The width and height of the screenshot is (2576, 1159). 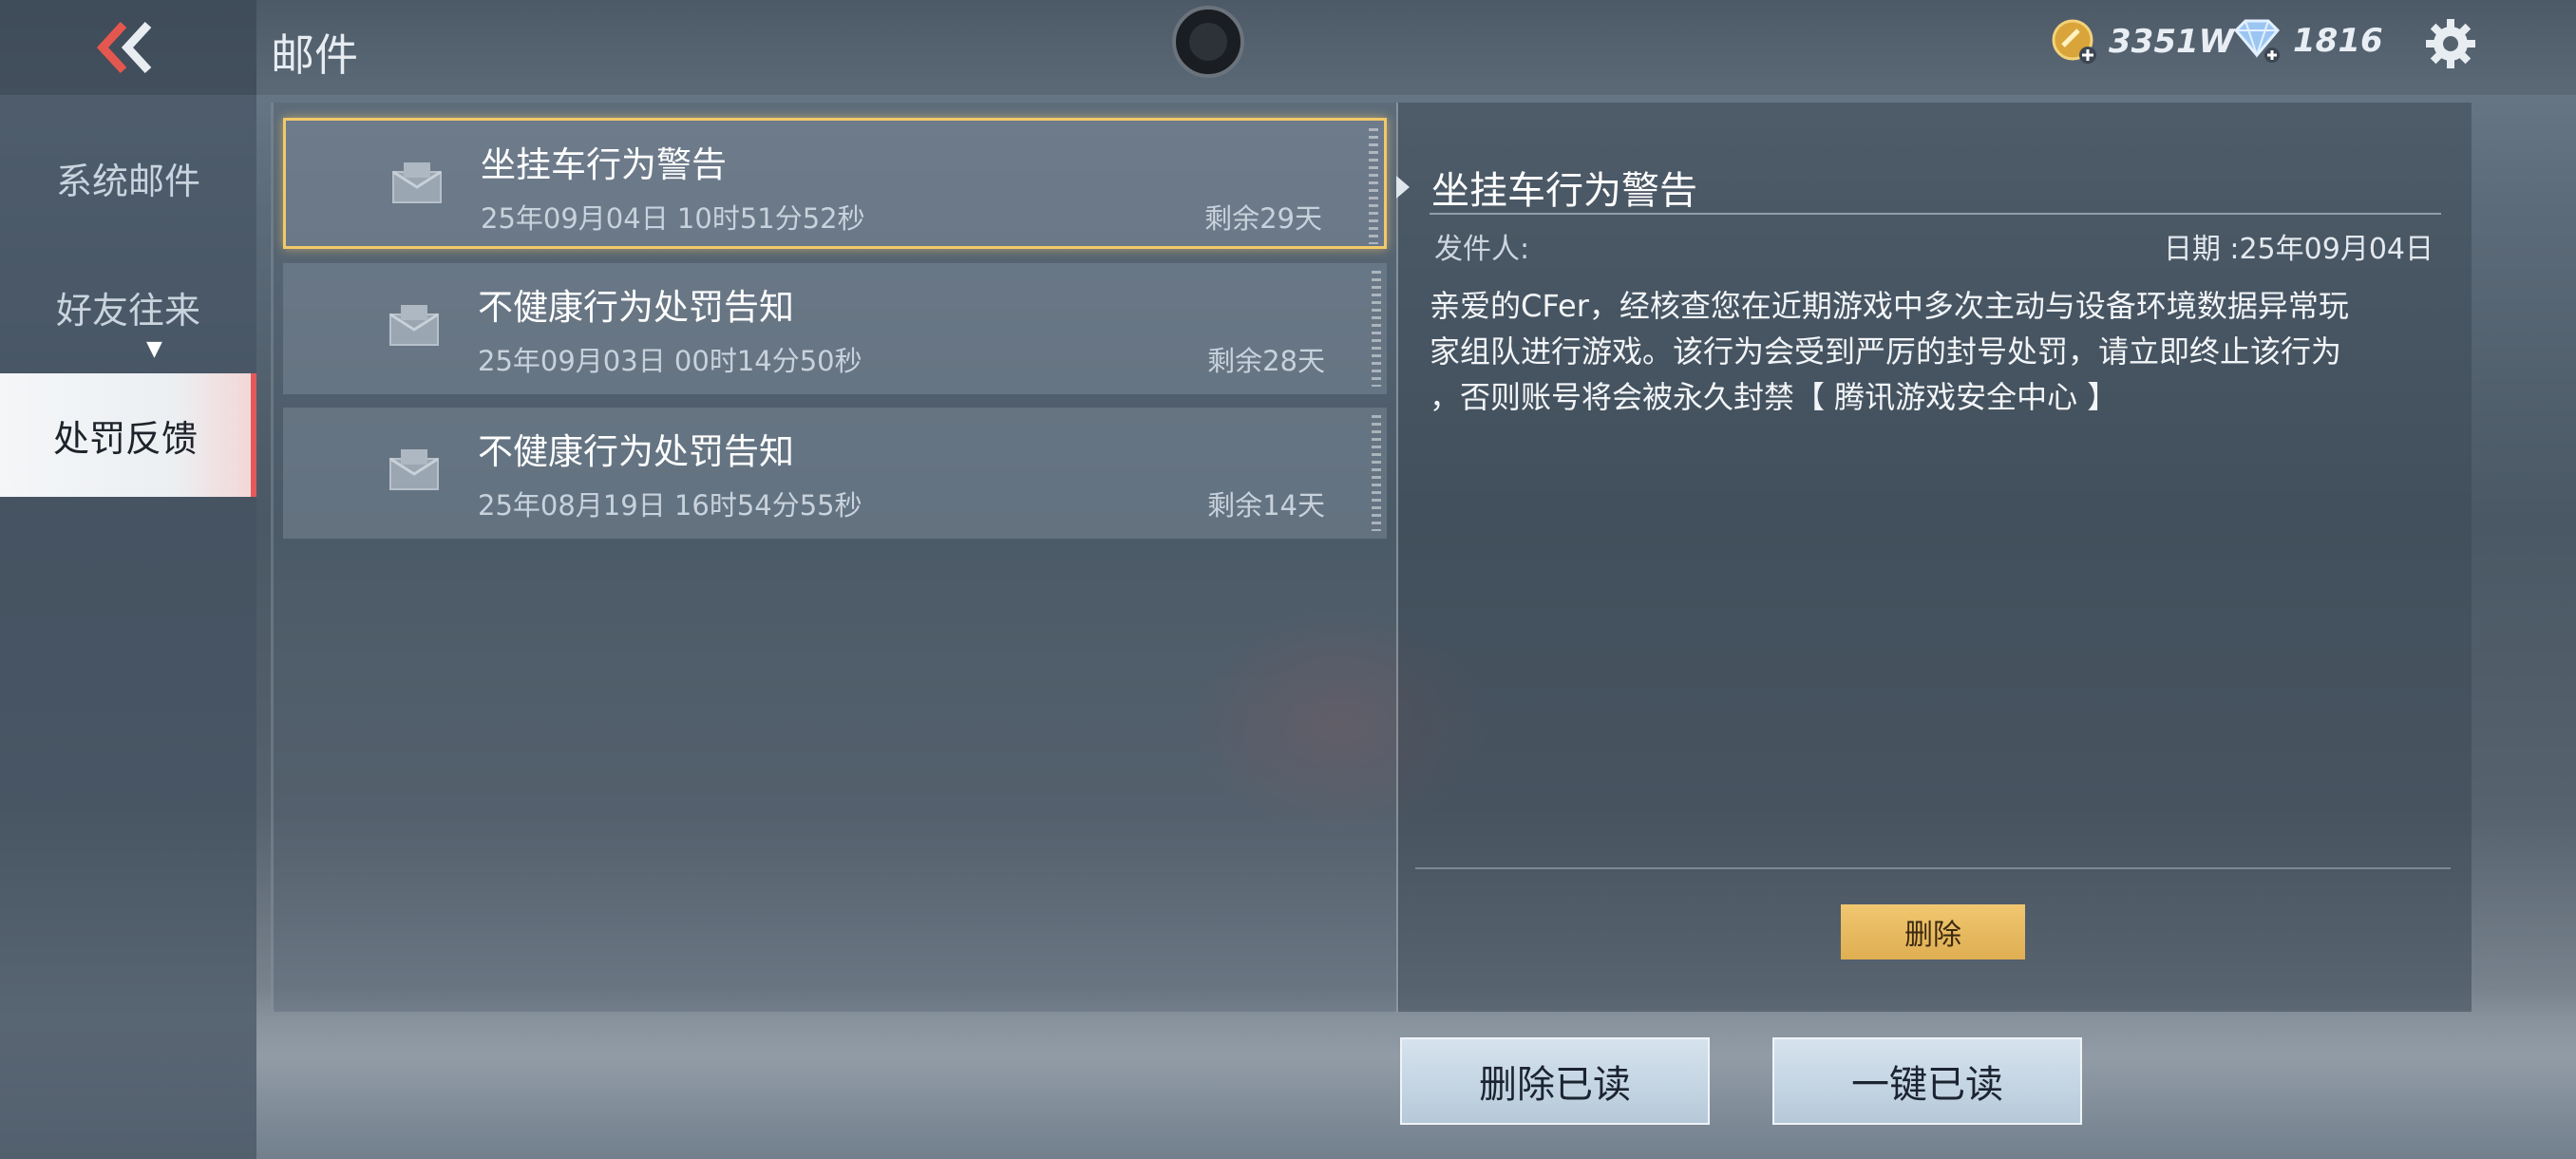 What do you see at coordinates (1208, 42) in the screenshot?
I see `camera-cutout` at bounding box center [1208, 42].